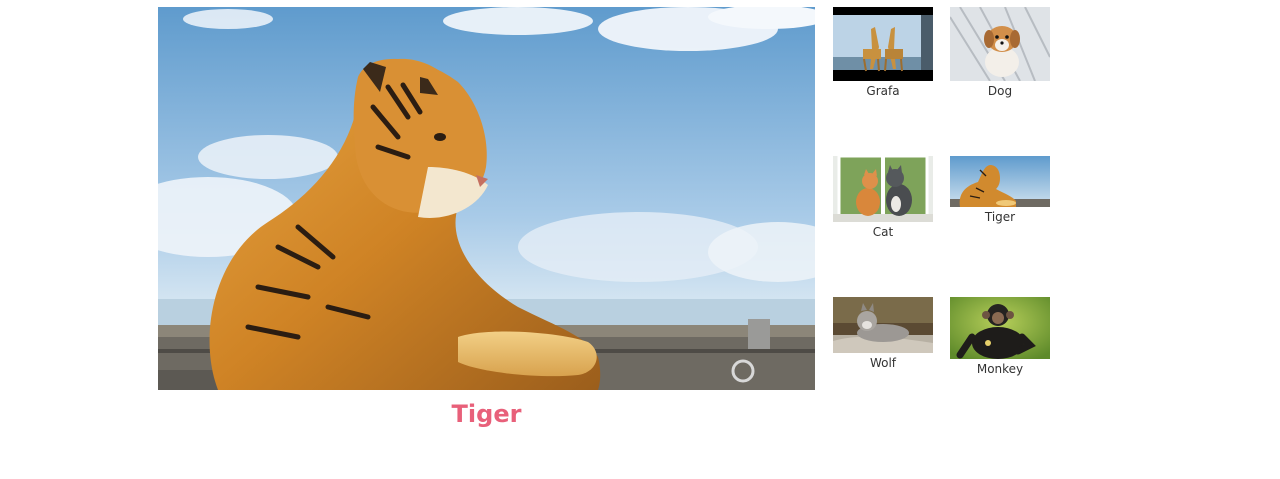 The image size is (1280, 479). What do you see at coordinates (1000, 91) in the screenshot?
I see `thumbnail-label: Dog` at bounding box center [1000, 91].